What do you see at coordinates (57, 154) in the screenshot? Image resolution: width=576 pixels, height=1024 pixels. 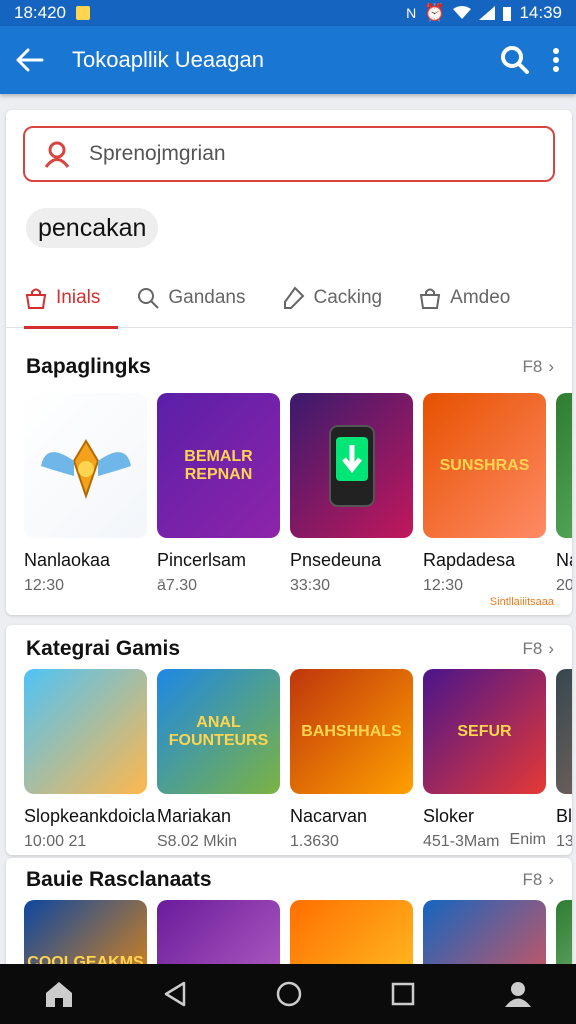 I see `user-icon` at bounding box center [57, 154].